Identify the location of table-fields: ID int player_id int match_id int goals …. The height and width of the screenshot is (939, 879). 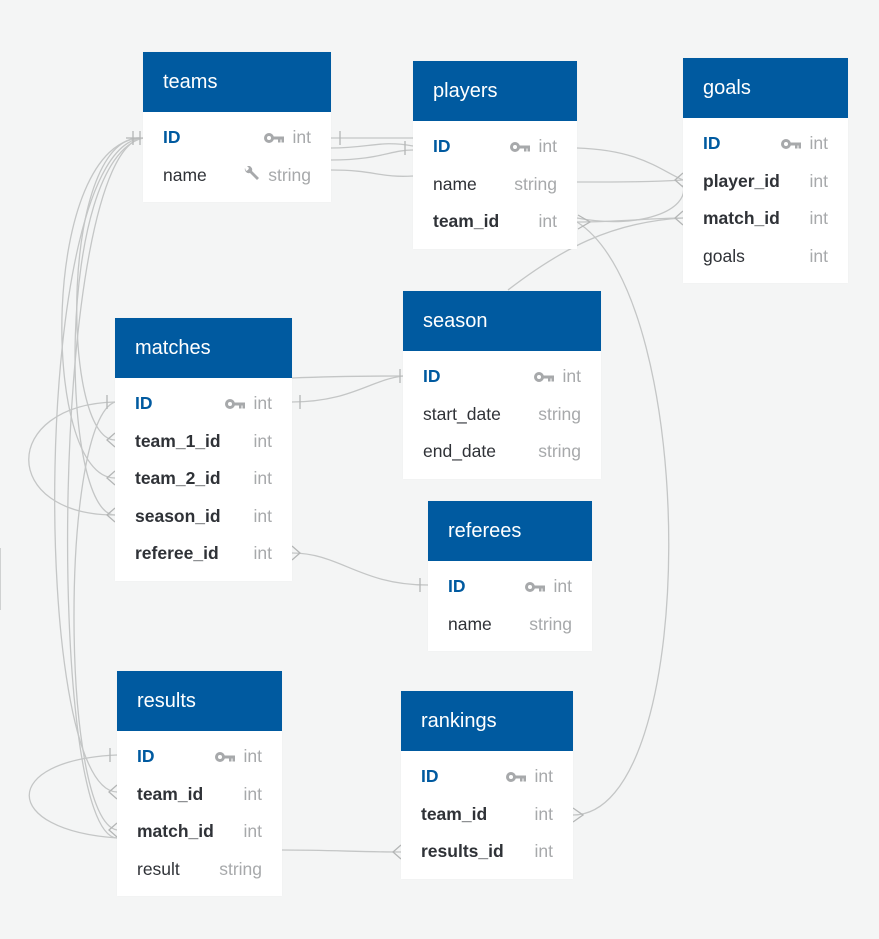
(765, 200).